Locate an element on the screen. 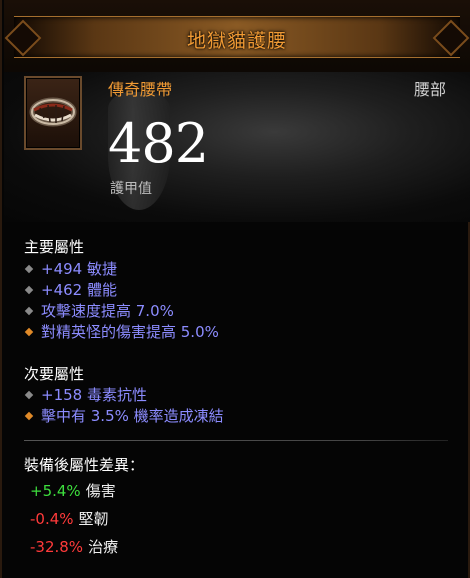 The width and height of the screenshot is (470, 578). primary-attributes-heading: 主要屬性 is located at coordinates (54, 247).